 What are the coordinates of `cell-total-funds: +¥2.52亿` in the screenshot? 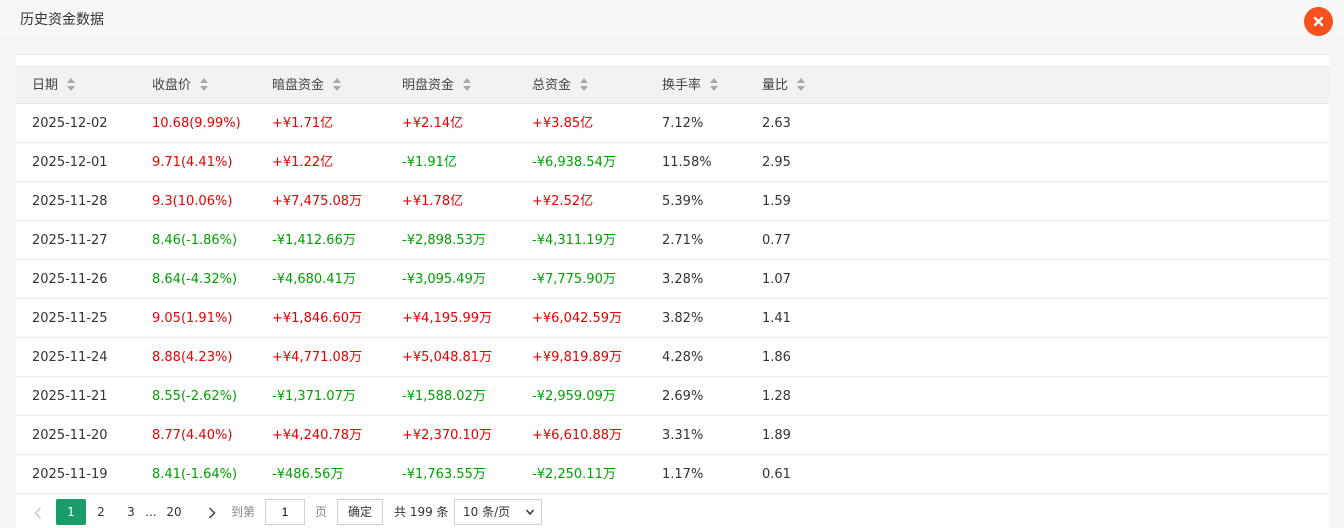 It's located at (563, 201).